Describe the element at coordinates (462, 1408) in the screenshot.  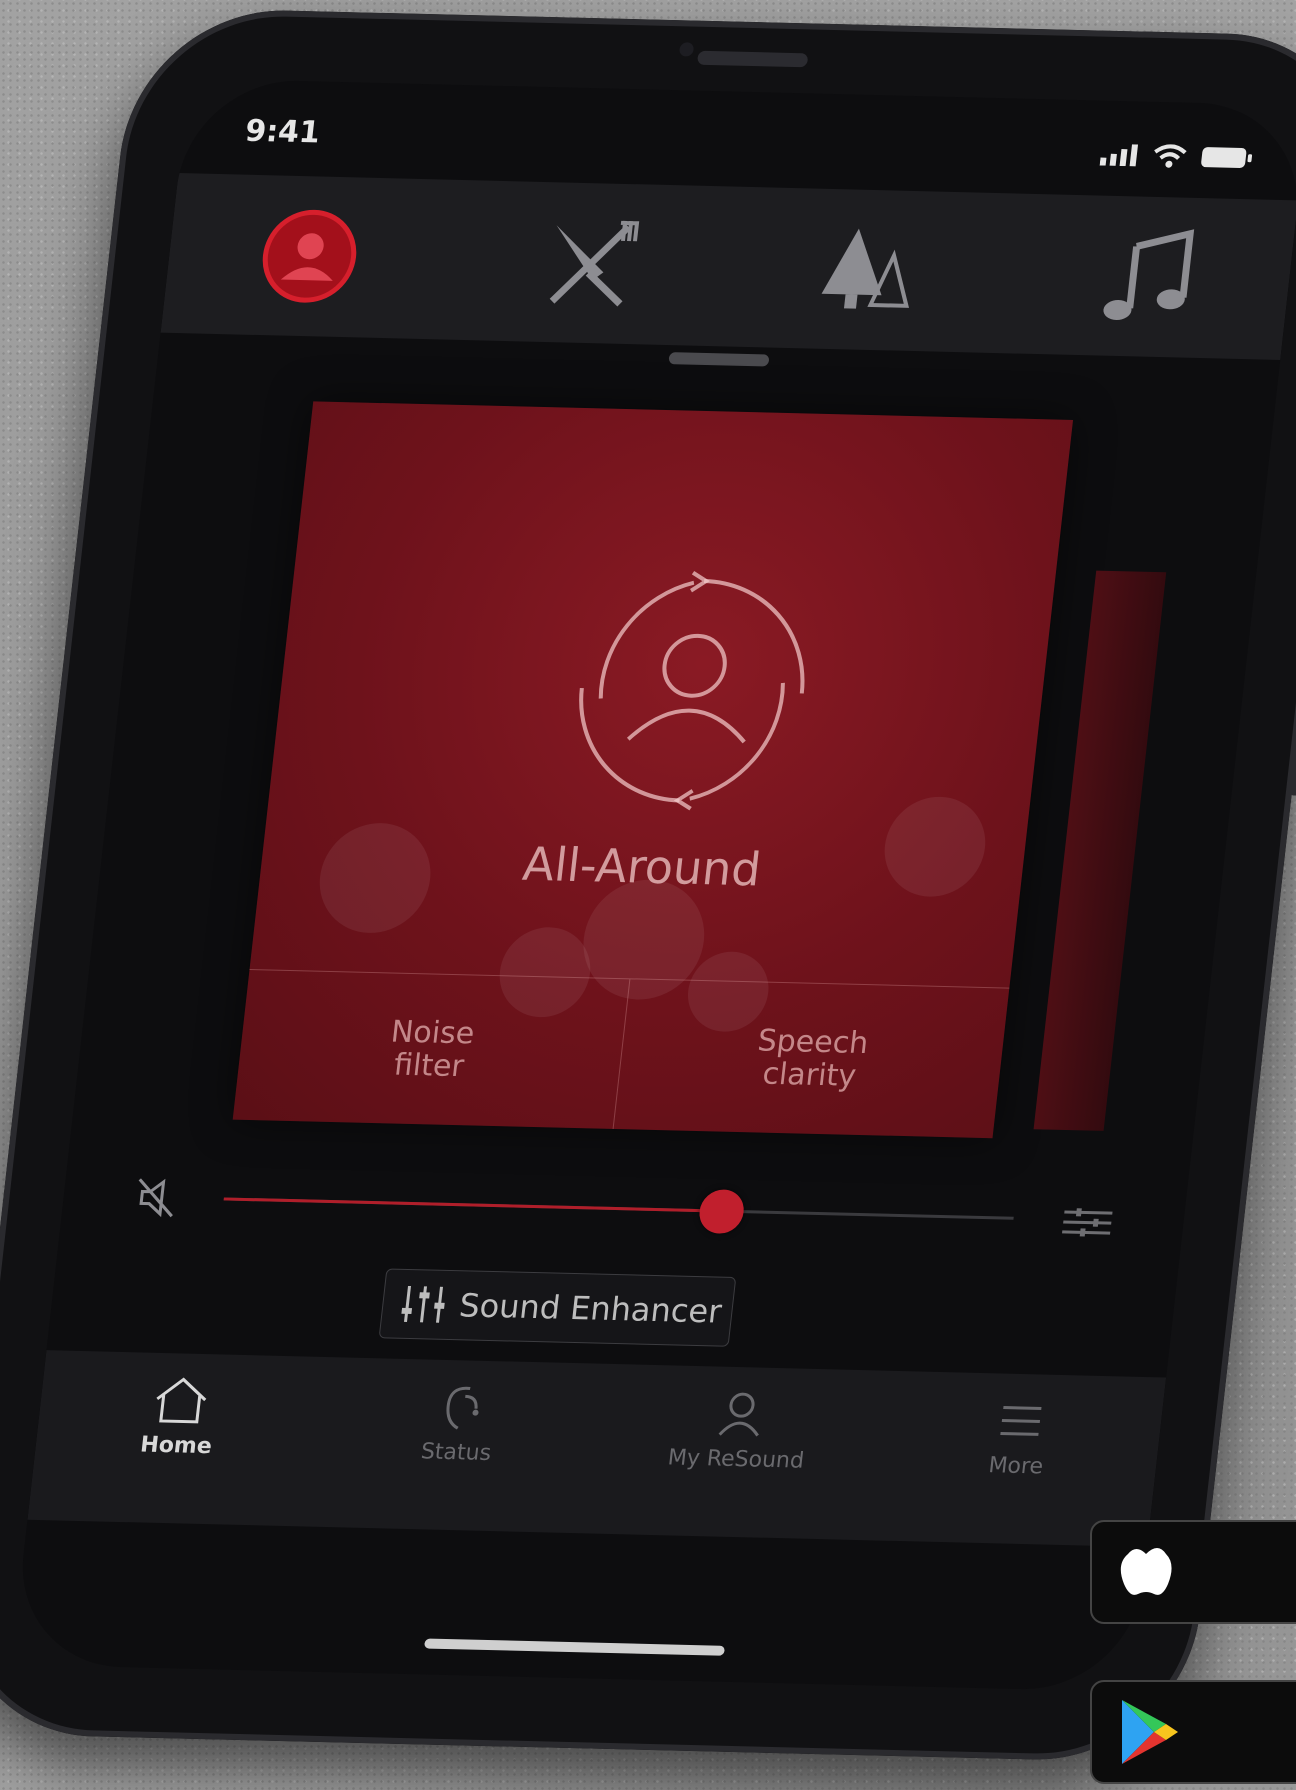
I see `hearing-aid-icon` at that location.